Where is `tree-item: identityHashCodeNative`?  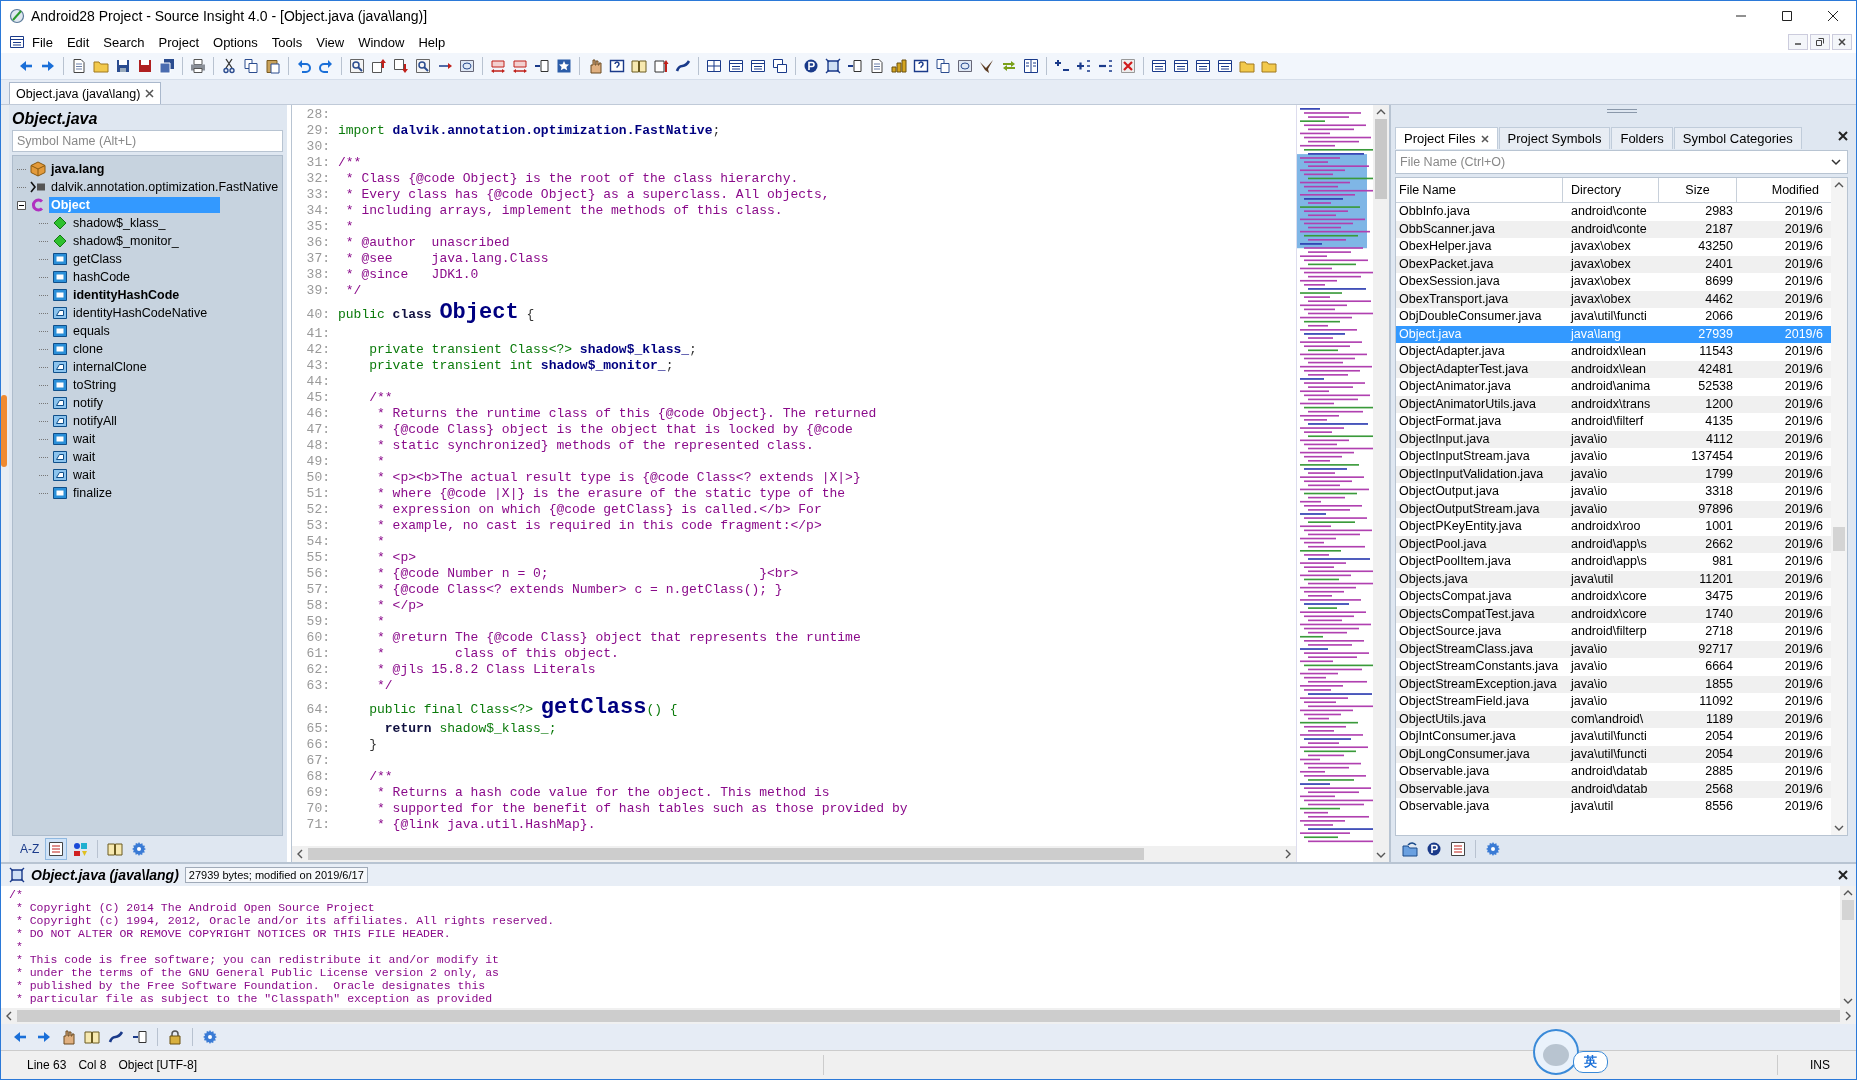 tree-item: identityHashCodeNative is located at coordinates (140, 313).